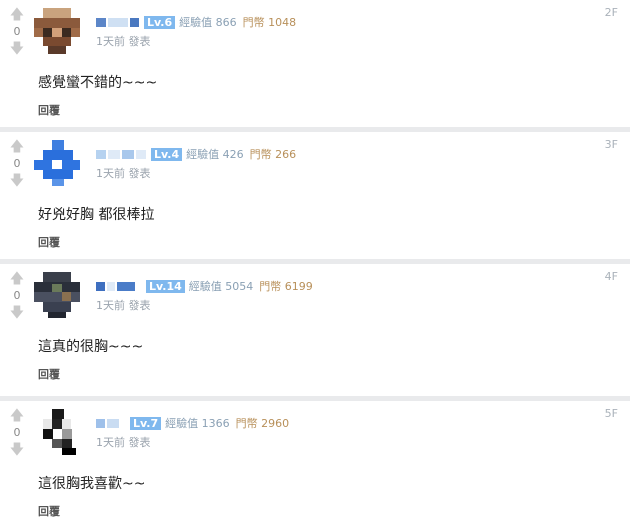  I want to click on user-info: Lv.4 經驗值 426 門幣 266, so click(196, 154).